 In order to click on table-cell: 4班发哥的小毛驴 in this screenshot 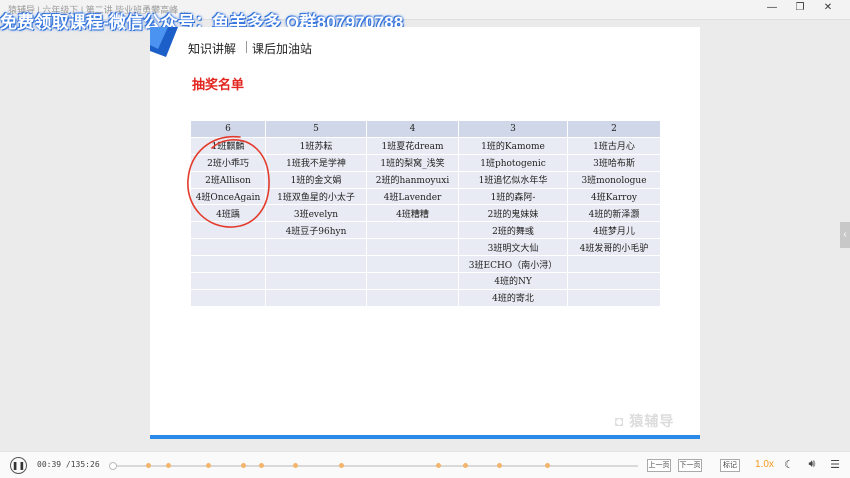, I will do `click(614, 247)`.